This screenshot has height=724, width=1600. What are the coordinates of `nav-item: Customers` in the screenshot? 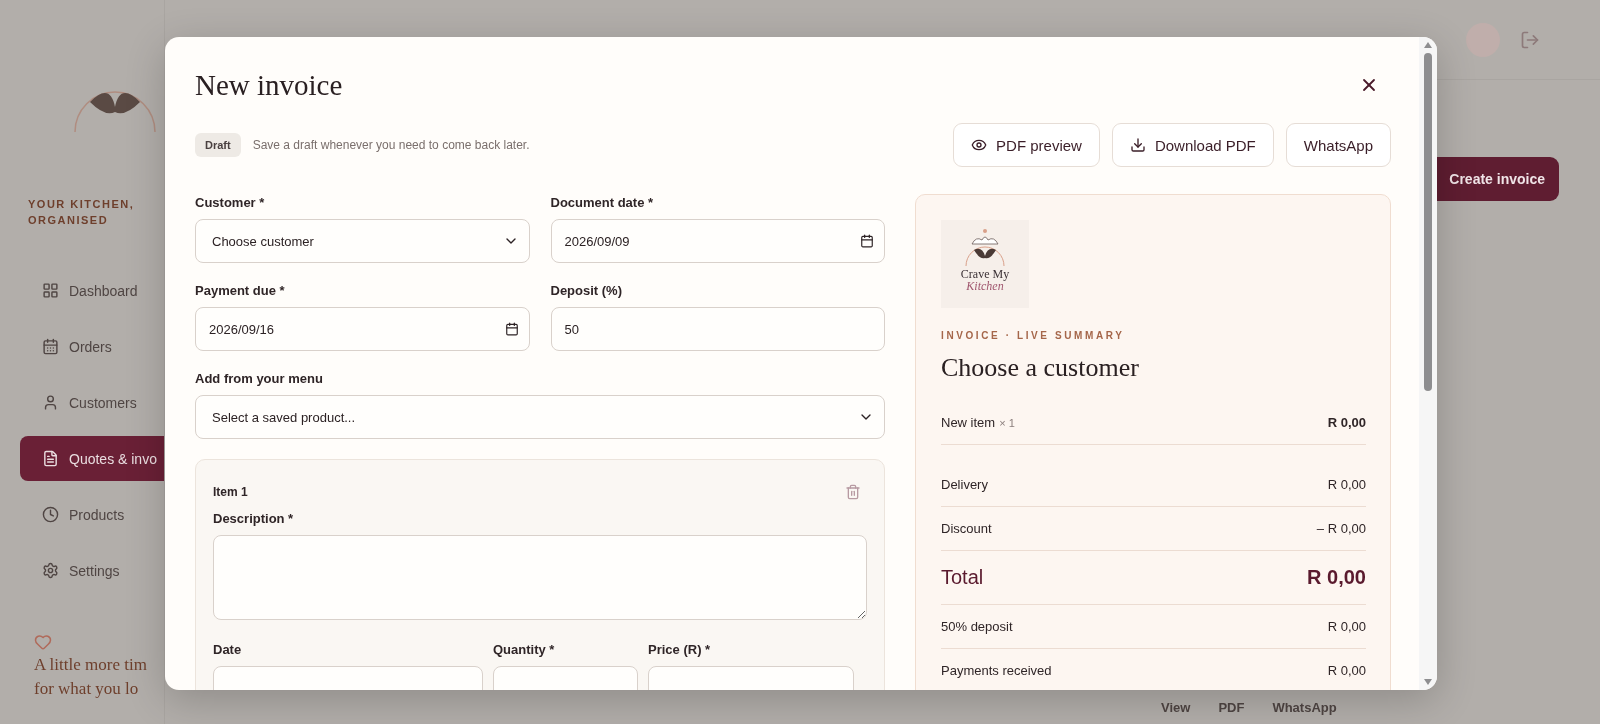 It's located at (92, 402).